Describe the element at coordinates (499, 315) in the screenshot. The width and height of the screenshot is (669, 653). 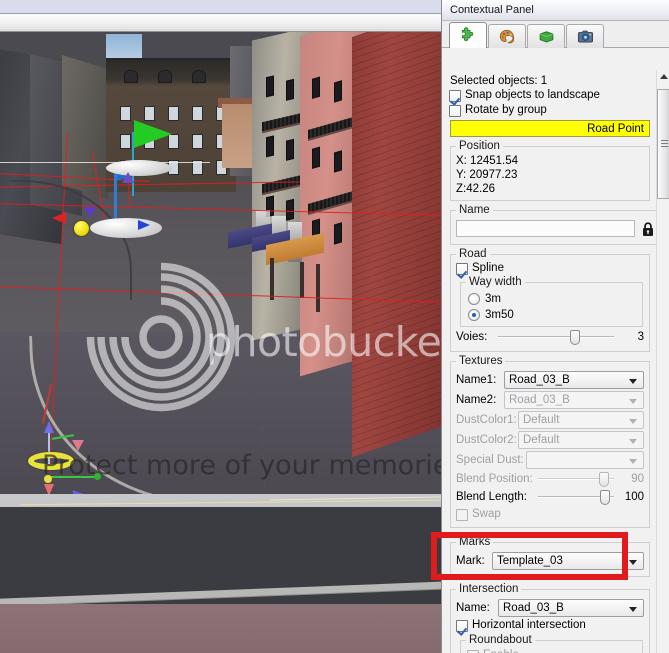
I see `way-width-label-3m50: 3m50` at that location.